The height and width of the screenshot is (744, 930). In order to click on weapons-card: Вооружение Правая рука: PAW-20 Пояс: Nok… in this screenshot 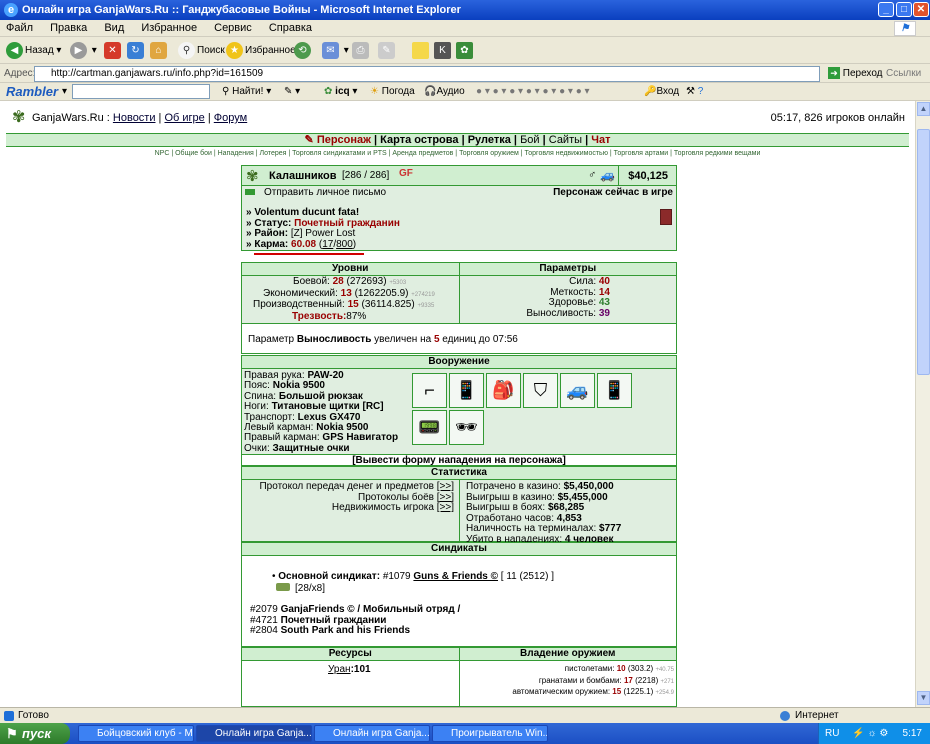, I will do `click(459, 405)`.